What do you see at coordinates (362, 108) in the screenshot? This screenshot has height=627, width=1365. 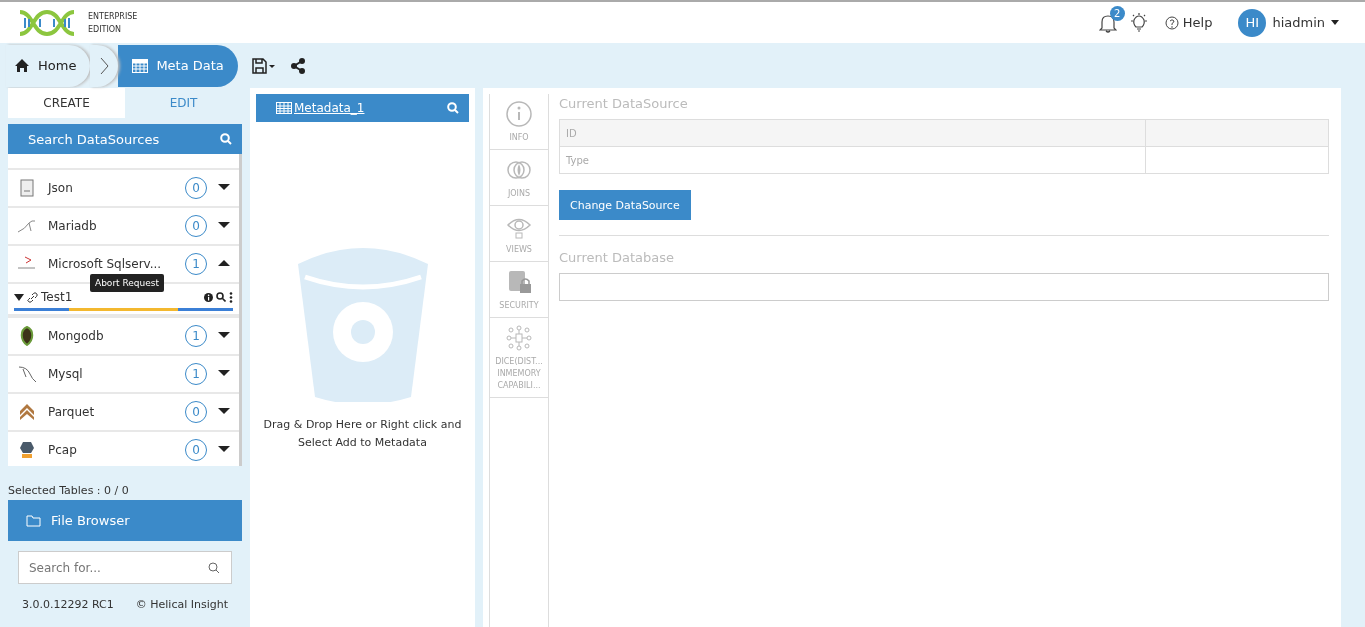 I see `metadata-tab: Metadata_1` at bounding box center [362, 108].